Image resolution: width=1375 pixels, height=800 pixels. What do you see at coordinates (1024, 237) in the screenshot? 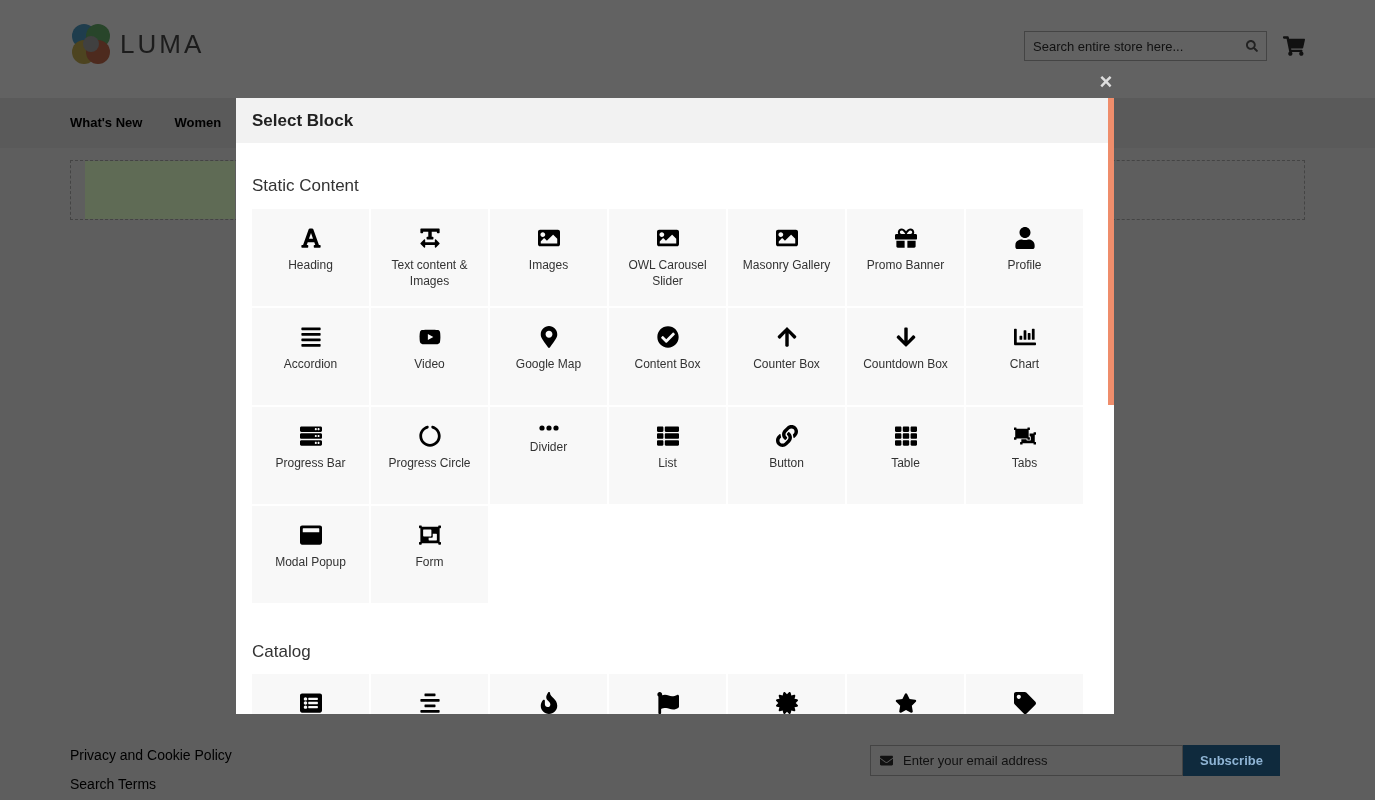
I see `user-icon` at bounding box center [1024, 237].